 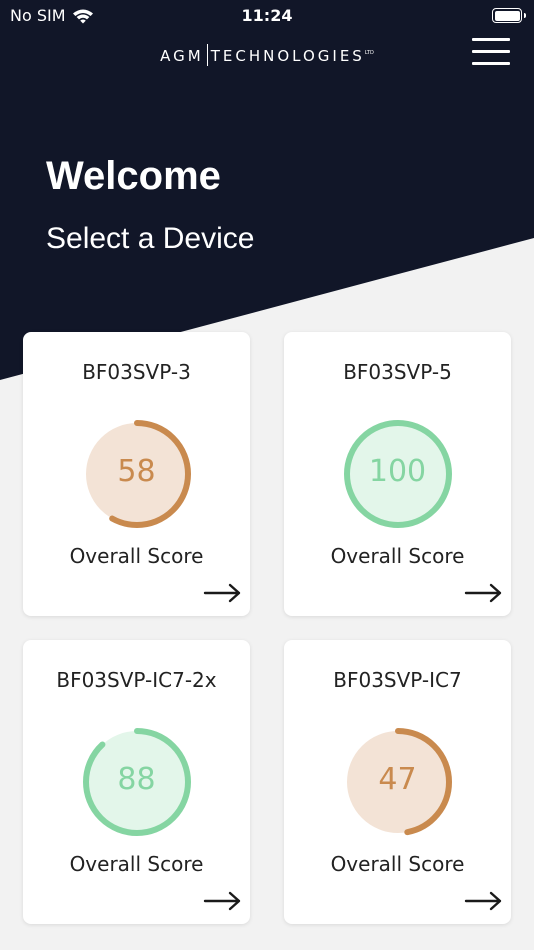 What do you see at coordinates (369, 53) in the screenshot?
I see `brand-suffix: LTD` at bounding box center [369, 53].